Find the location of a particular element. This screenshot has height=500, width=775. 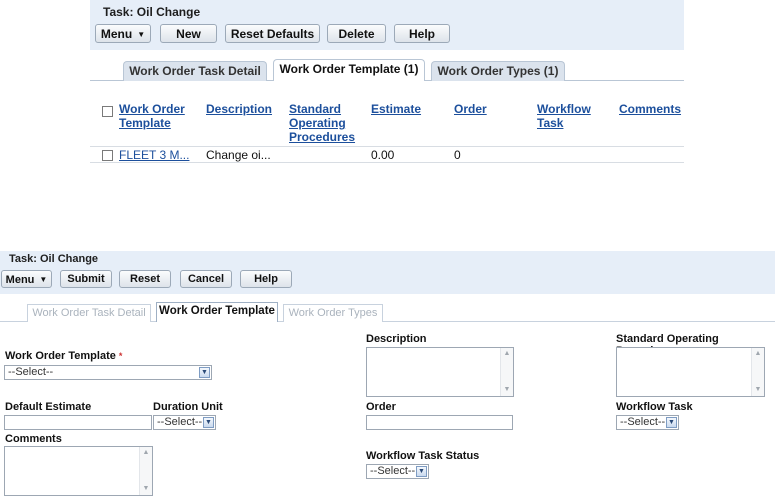

tab-work-order-types: Work Order Types (1) is located at coordinates (498, 71).